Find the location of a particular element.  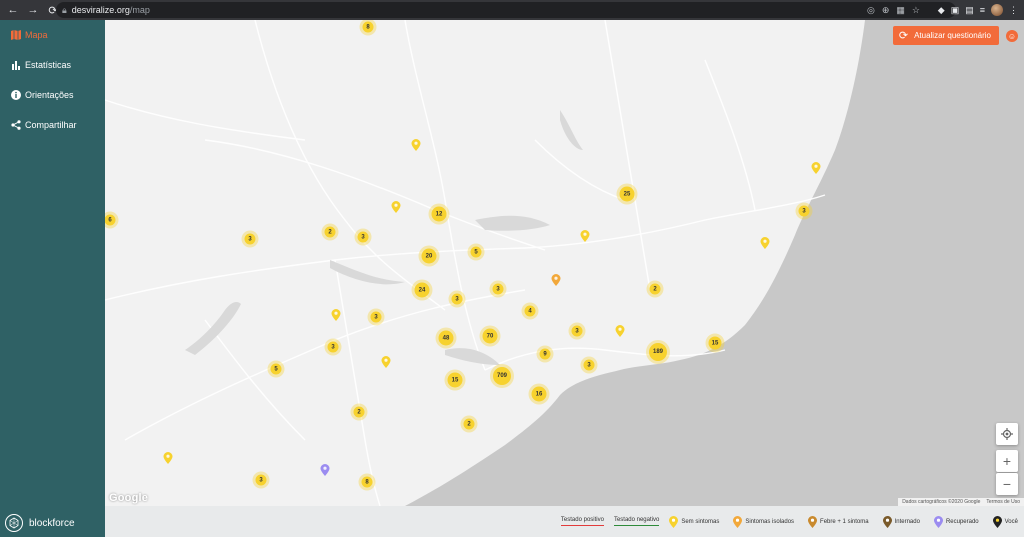

sidebar-item-orientacoes: Orientações is located at coordinates (52, 95).